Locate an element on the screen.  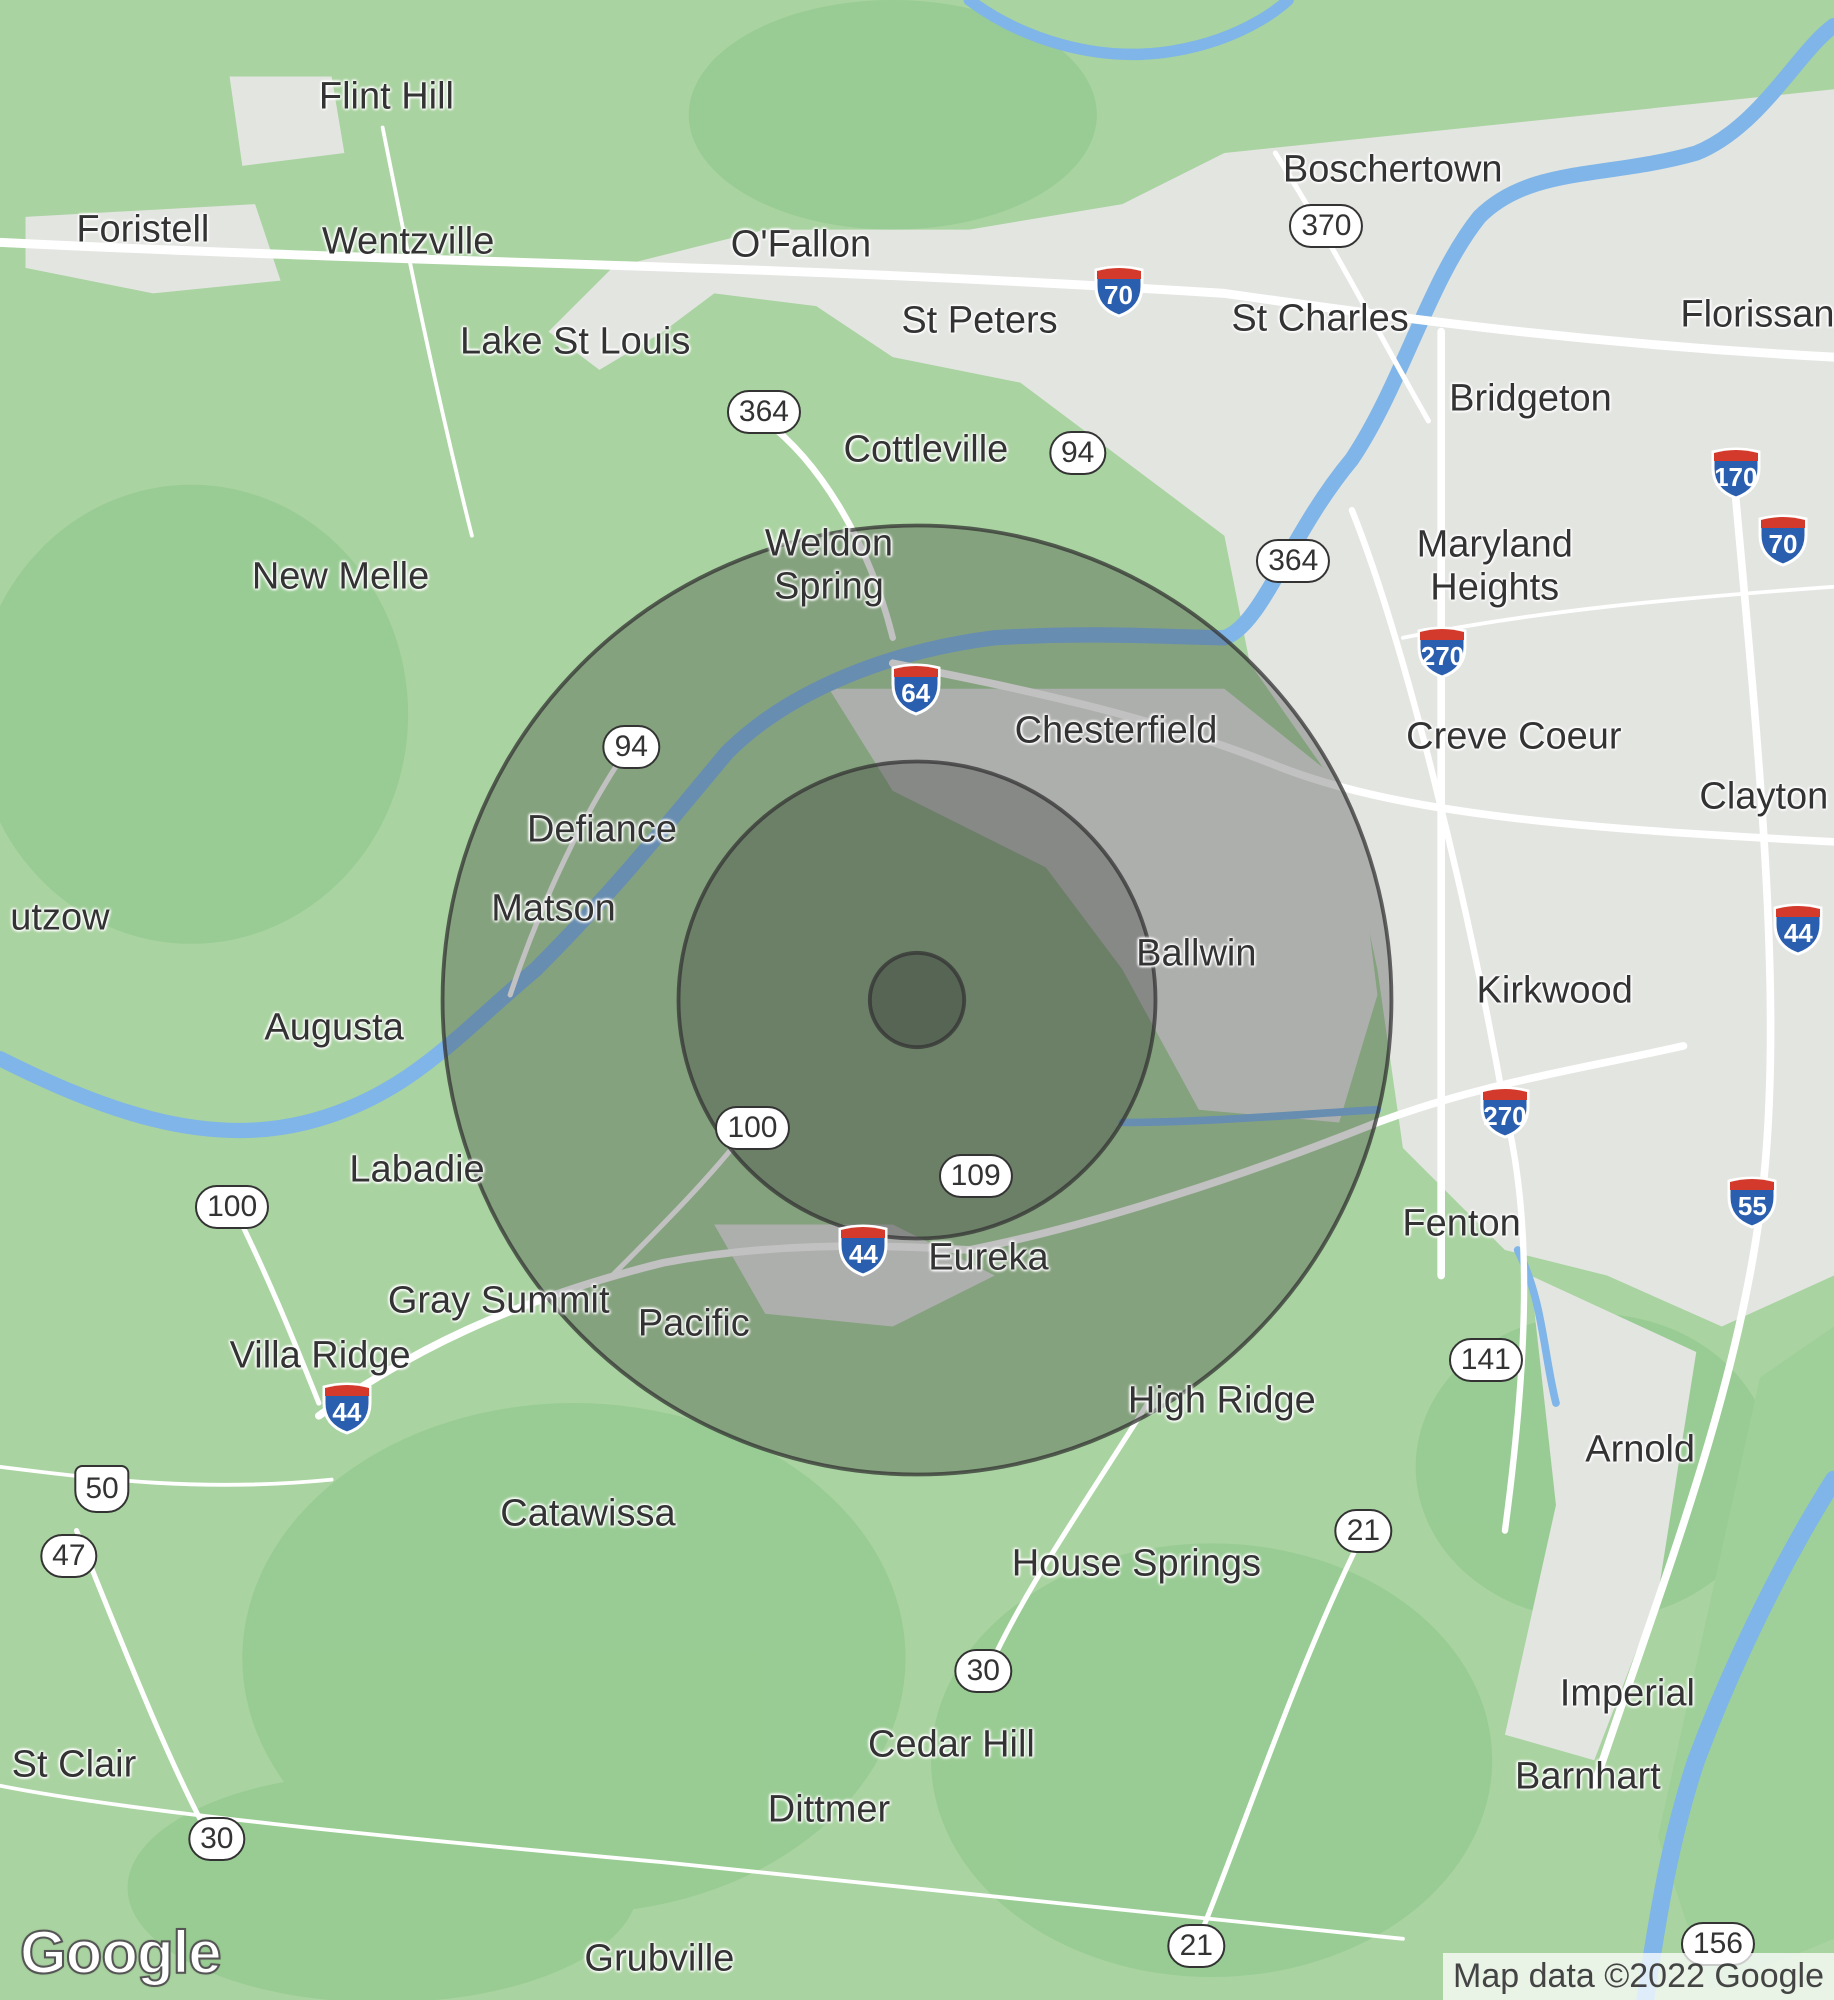
place-label: Fenton is located at coordinates (1461, 1224).